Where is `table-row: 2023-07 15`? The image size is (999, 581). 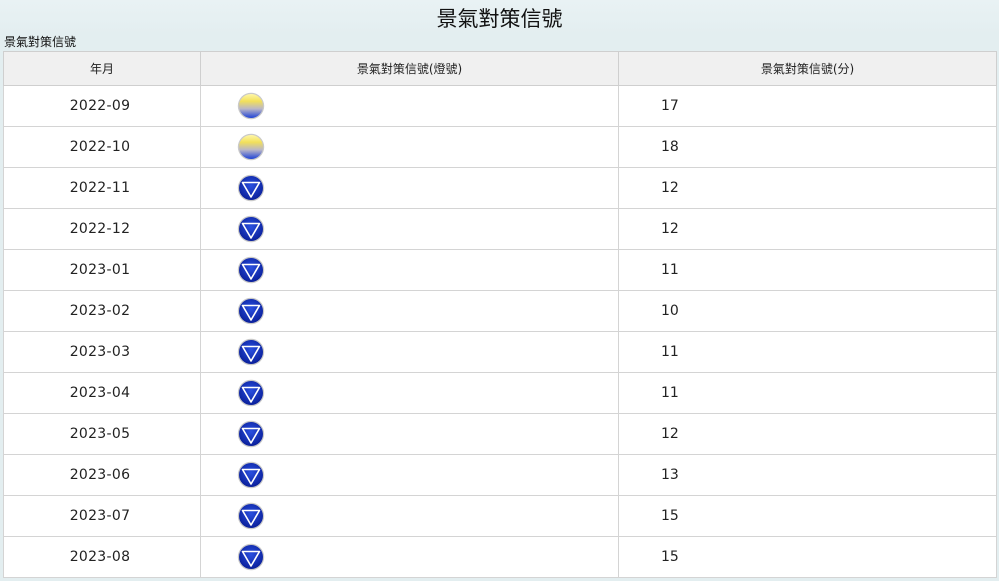
table-row: 2023-07 15 is located at coordinates (500, 516).